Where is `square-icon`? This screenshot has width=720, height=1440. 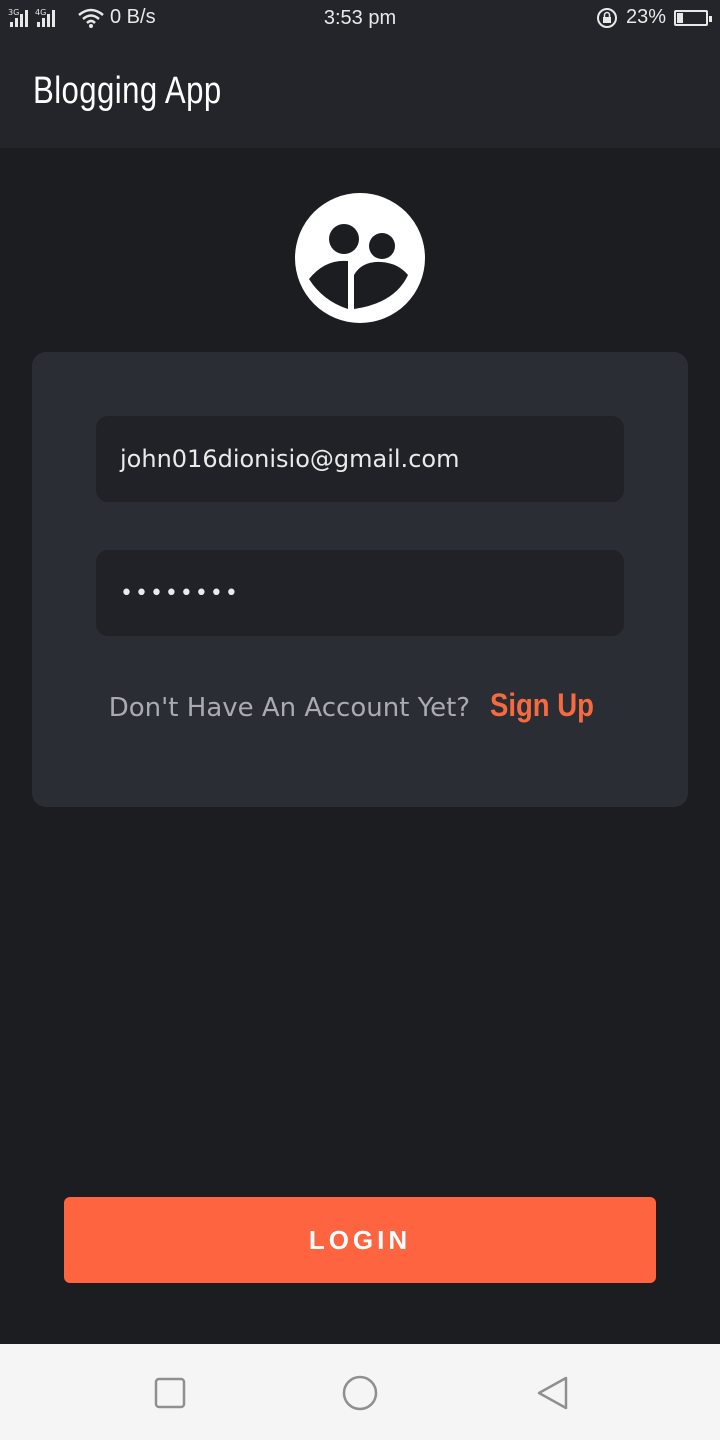 square-icon is located at coordinates (170, 1393).